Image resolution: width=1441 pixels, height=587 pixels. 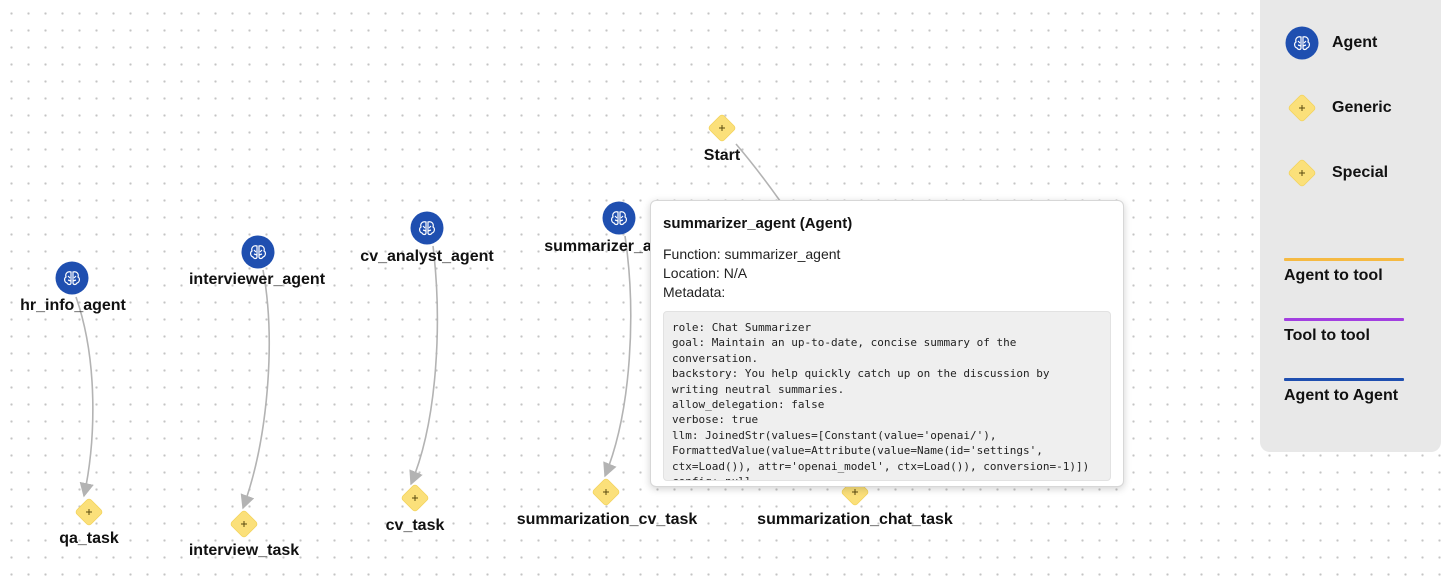 What do you see at coordinates (1333, 275) in the screenshot?
I see `legend-agent-to-tool-label: Agent to tool` at bounding box center [1333, 275].